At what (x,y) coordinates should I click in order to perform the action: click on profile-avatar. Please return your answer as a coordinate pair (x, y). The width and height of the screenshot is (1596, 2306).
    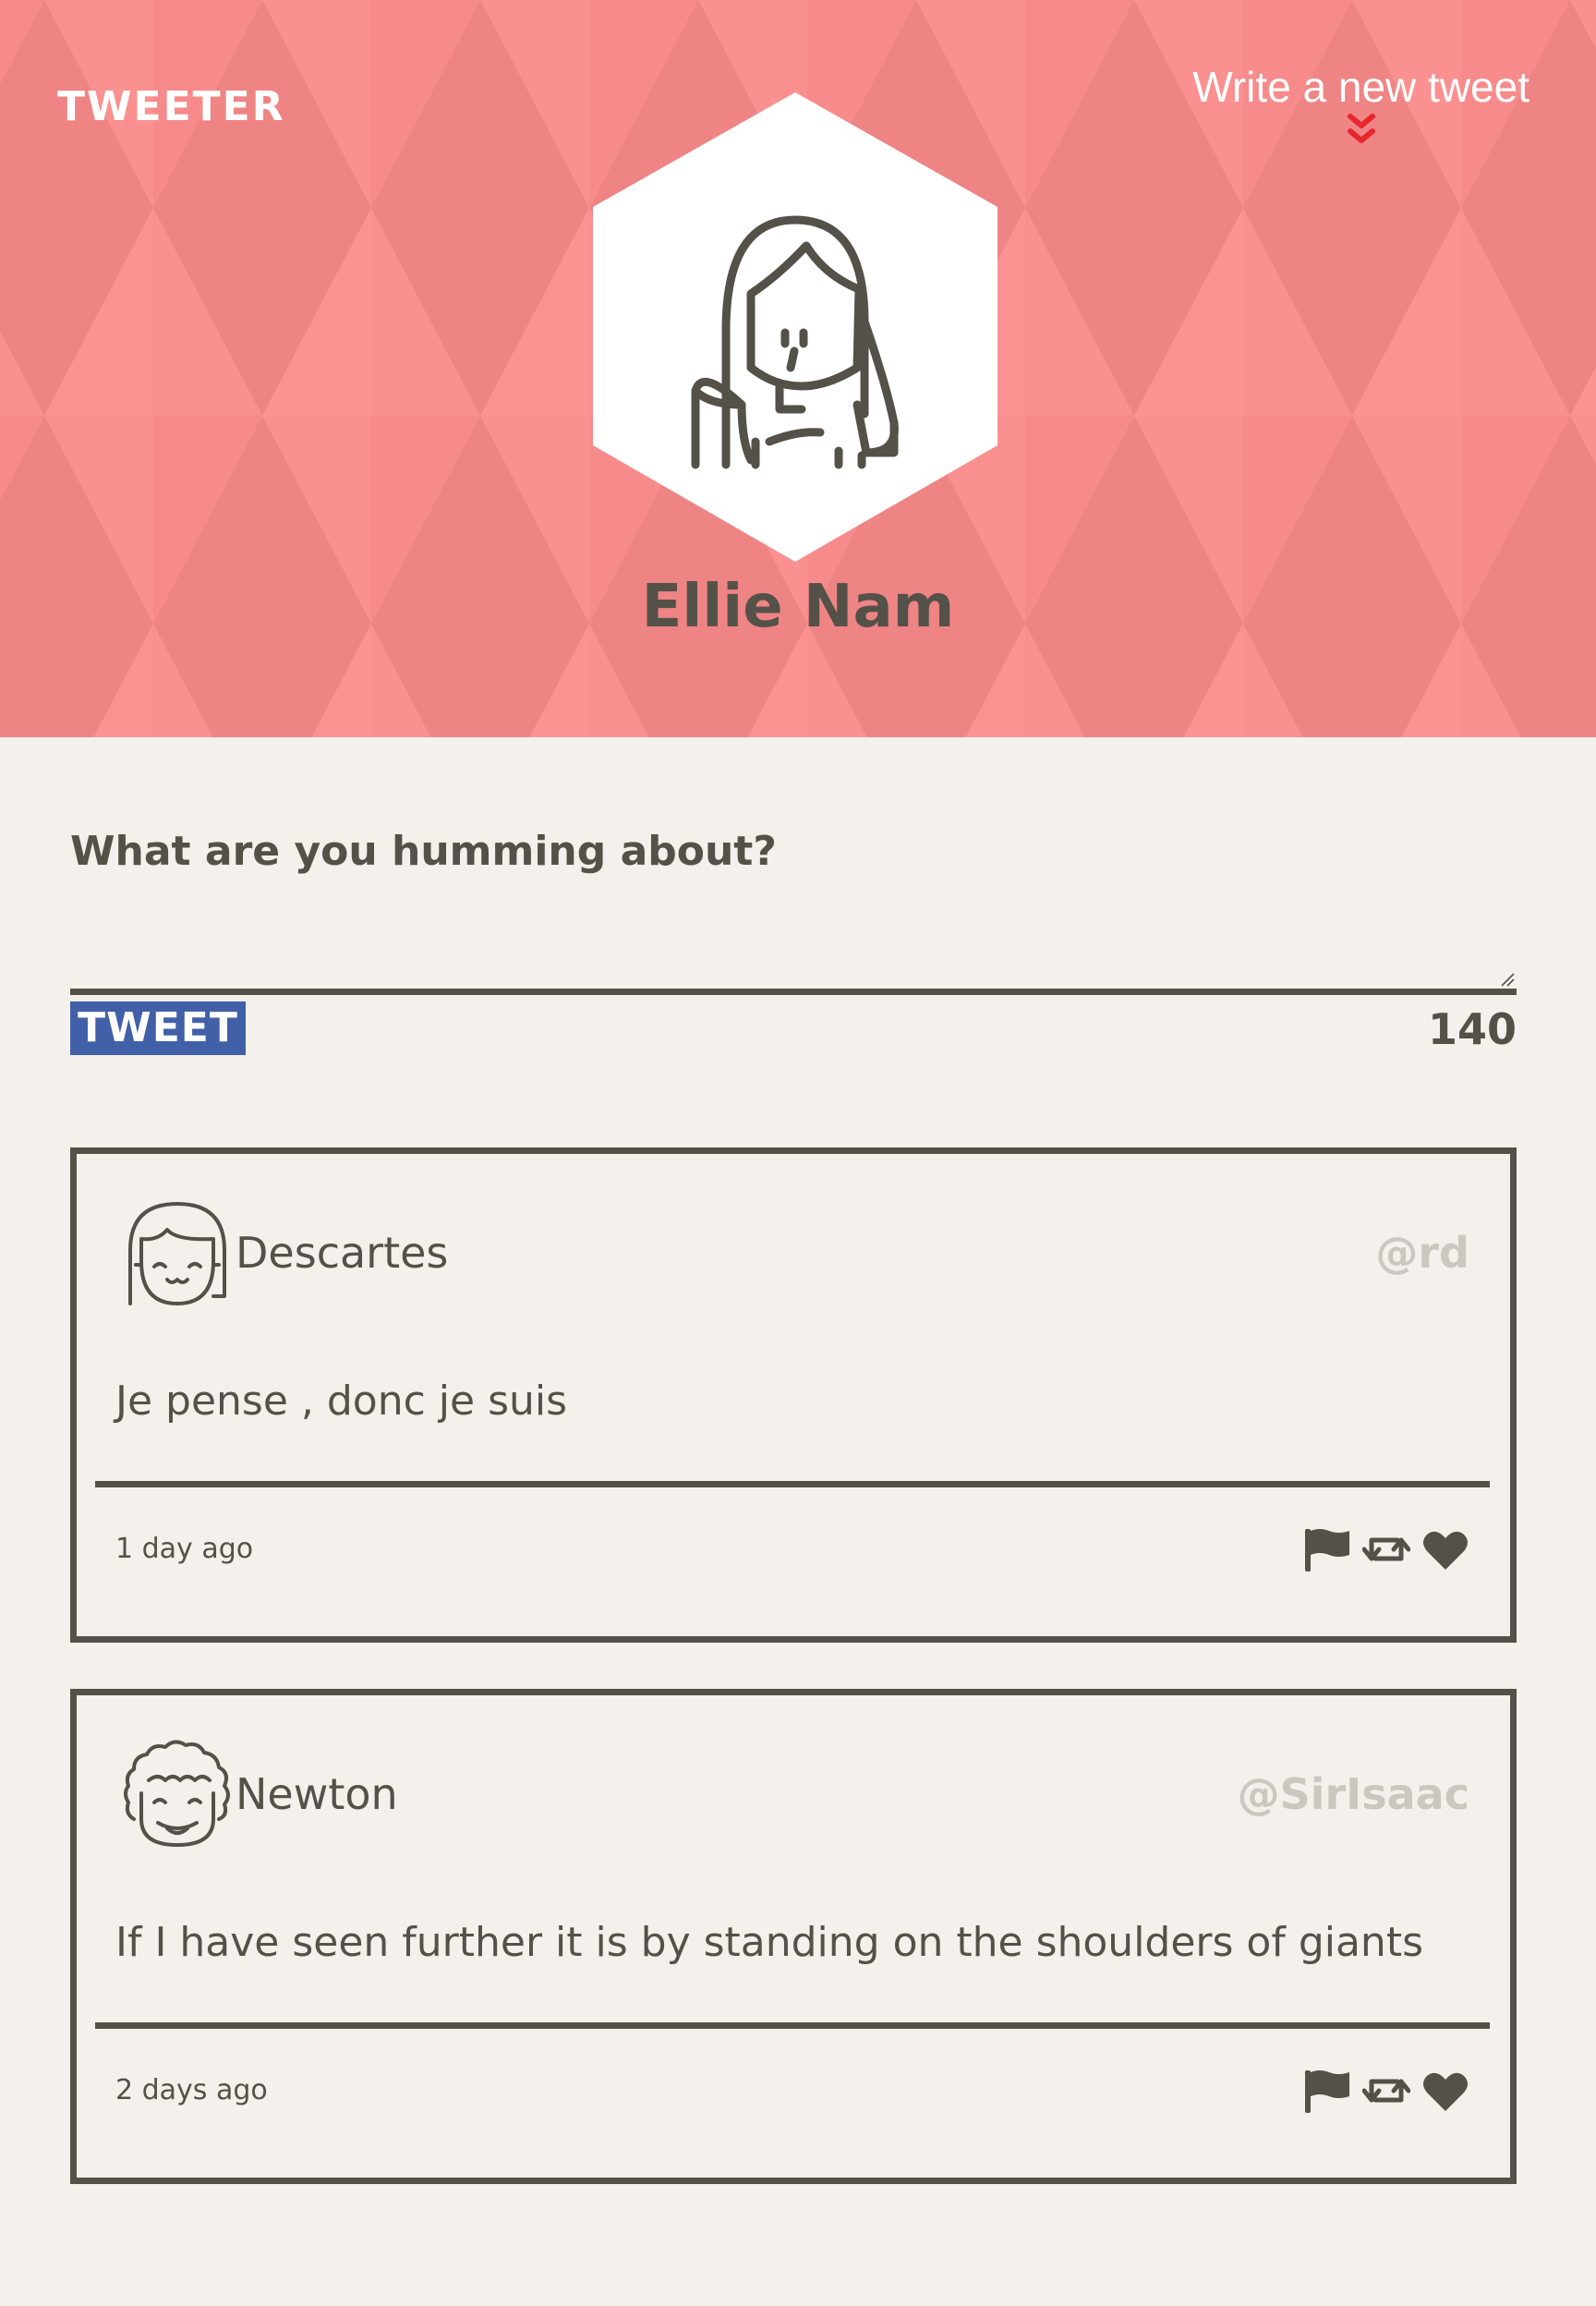
    Looking at the image, I should click on (795, 327).